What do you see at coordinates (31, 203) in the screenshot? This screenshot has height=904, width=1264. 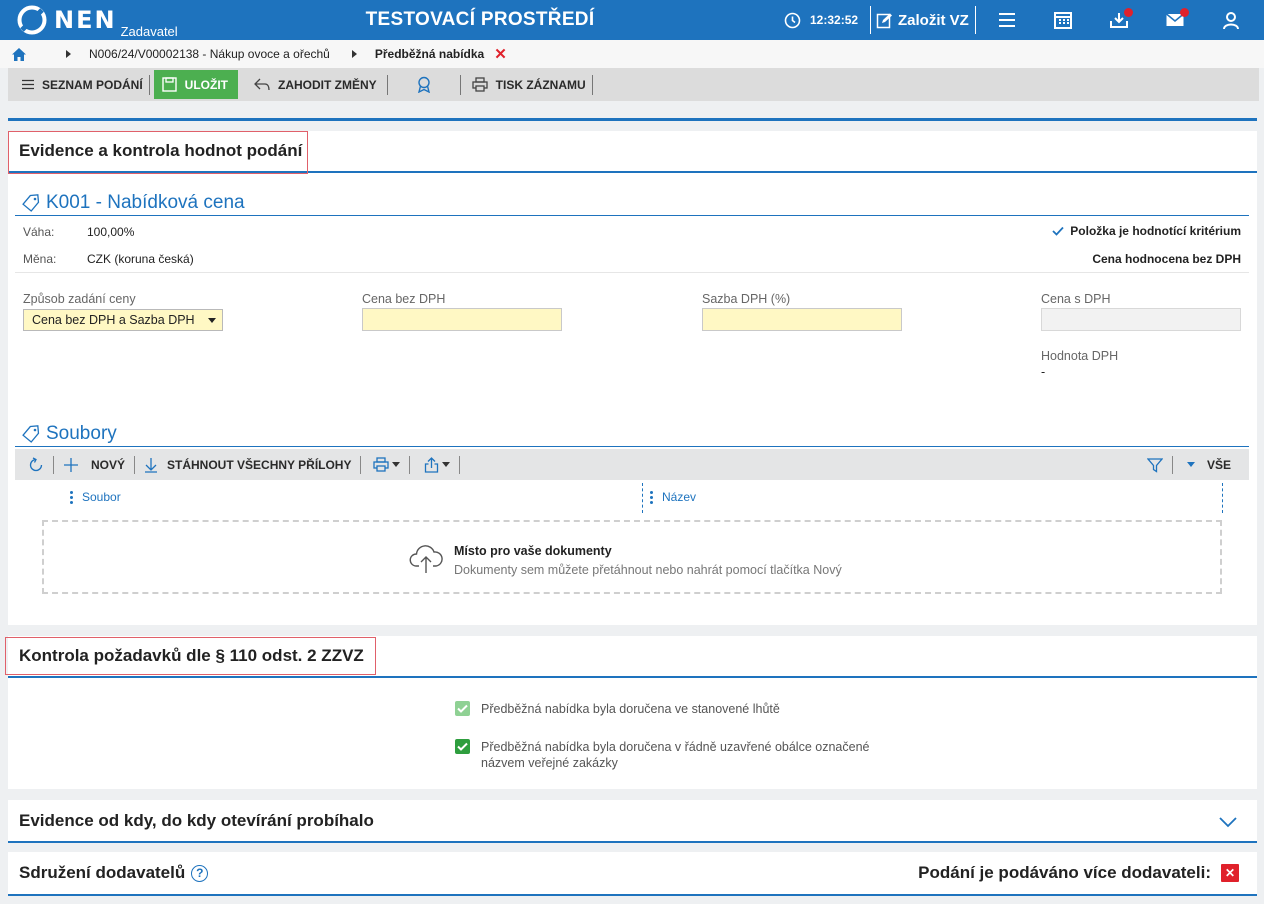 I see `tag-icon` at bounding box center [31, 203].